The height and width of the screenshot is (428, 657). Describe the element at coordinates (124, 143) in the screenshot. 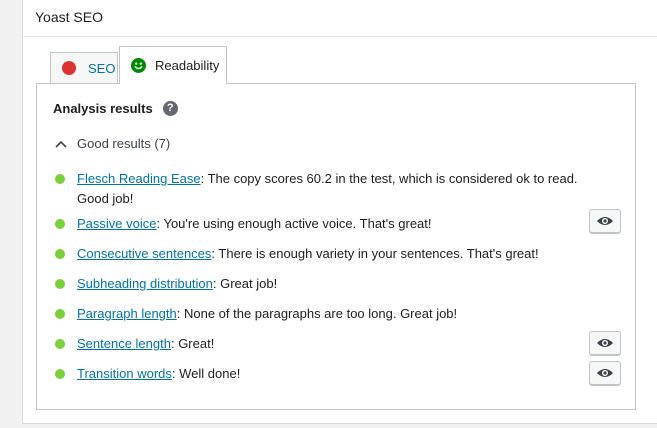

I see `good-results-label: Good results (7)` at that location.